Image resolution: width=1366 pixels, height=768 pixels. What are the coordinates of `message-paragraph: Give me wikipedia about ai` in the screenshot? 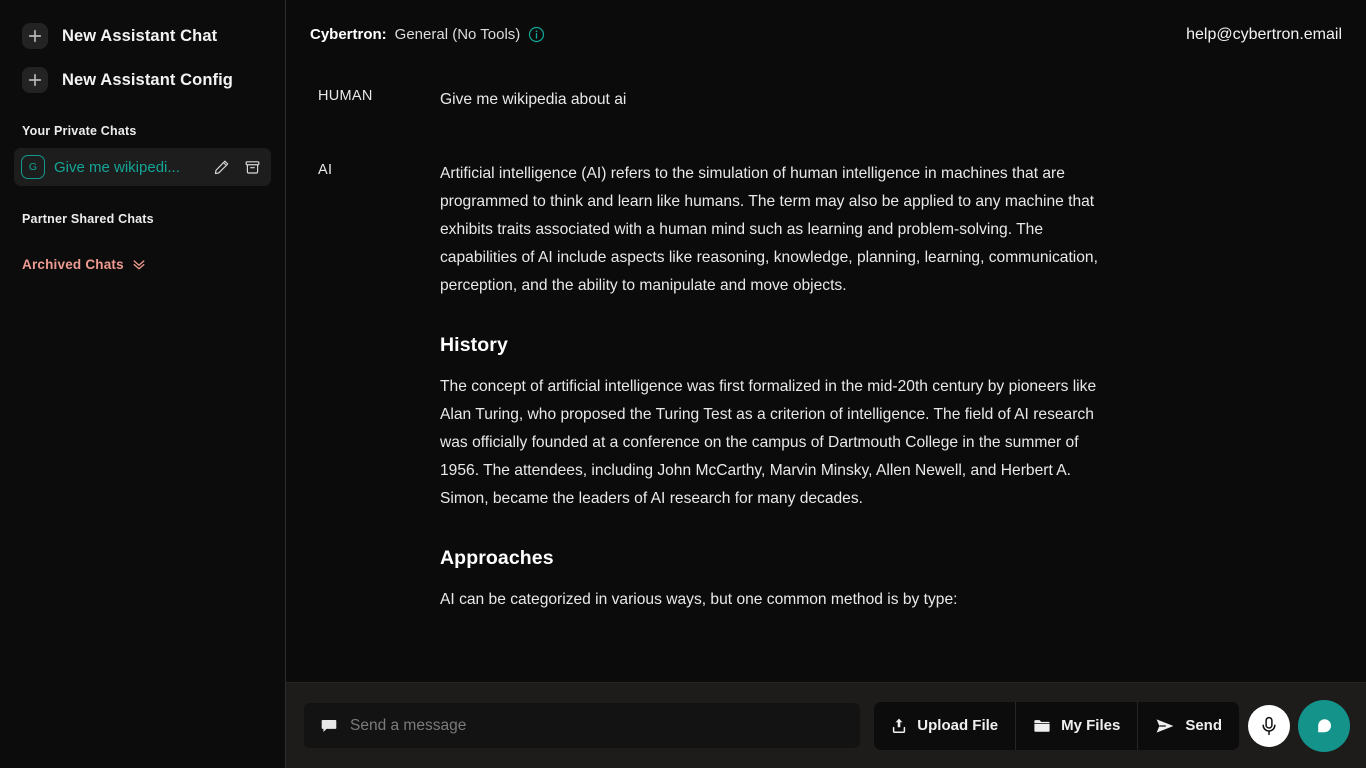 It's located at (533, 99).